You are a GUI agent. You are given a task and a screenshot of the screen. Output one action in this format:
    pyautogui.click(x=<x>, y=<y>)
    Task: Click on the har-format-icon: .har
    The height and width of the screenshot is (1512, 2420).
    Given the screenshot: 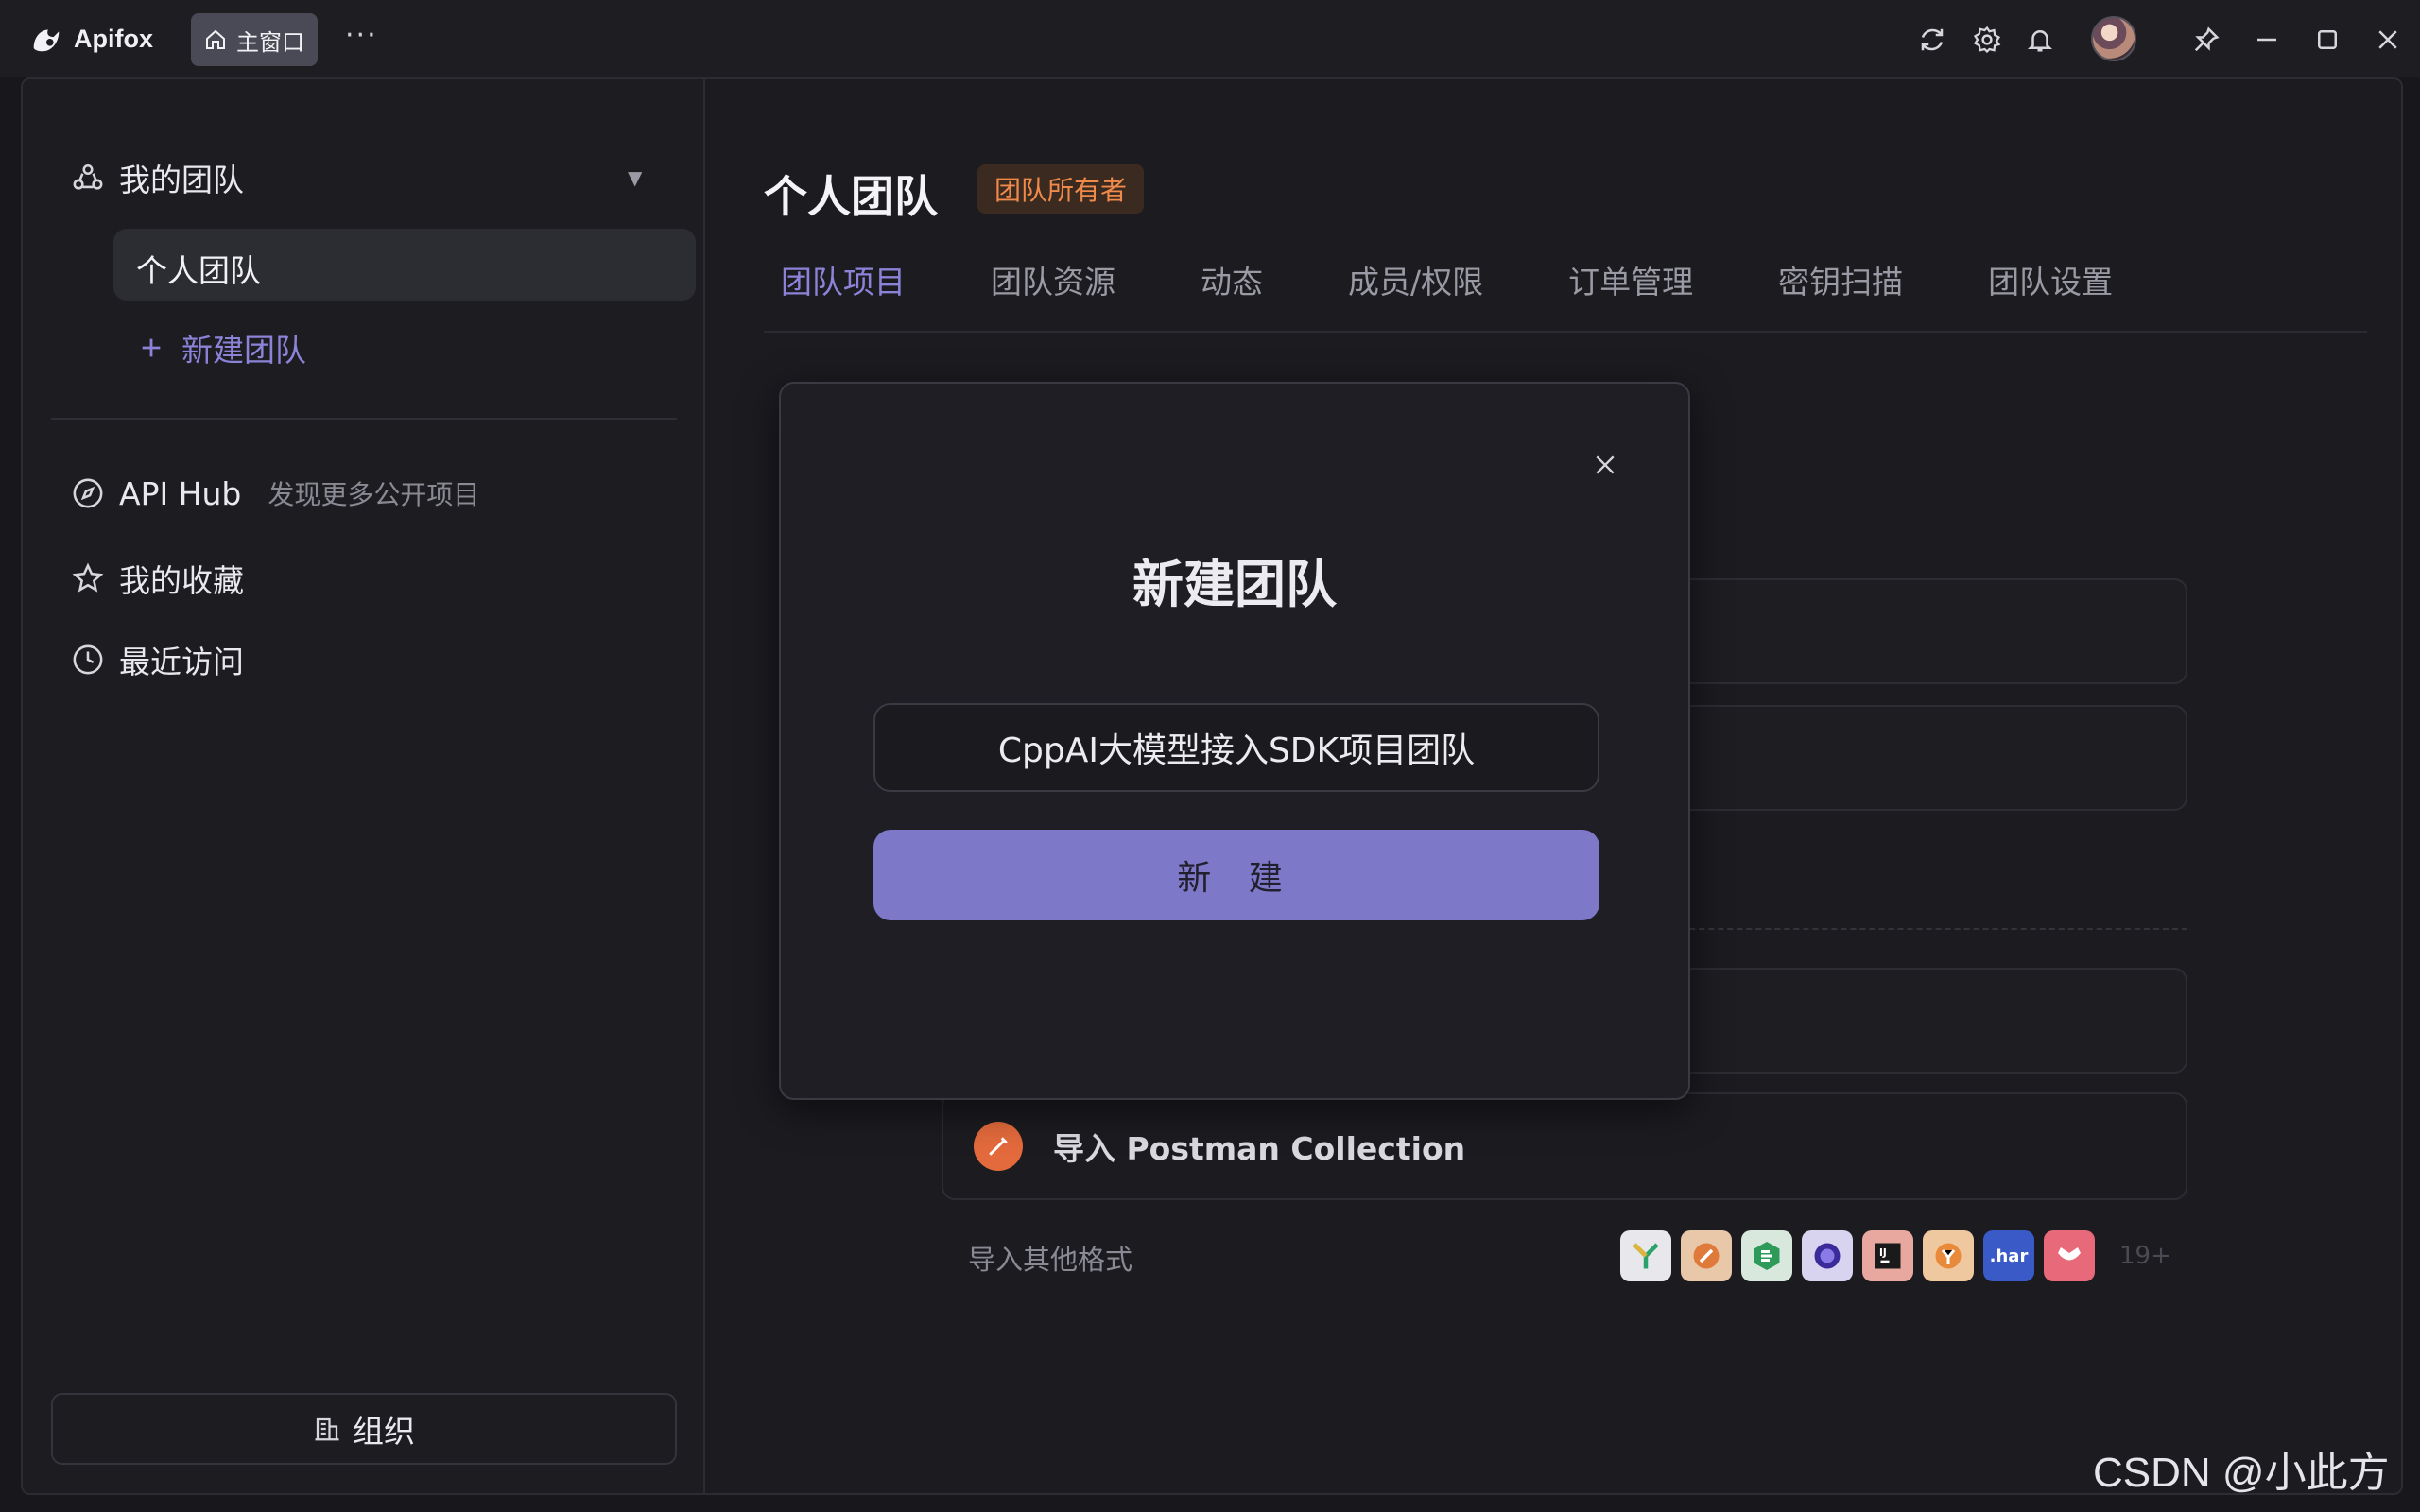 What is the action you would take?
    pyautogui.click(x=2008, y=1255)
    